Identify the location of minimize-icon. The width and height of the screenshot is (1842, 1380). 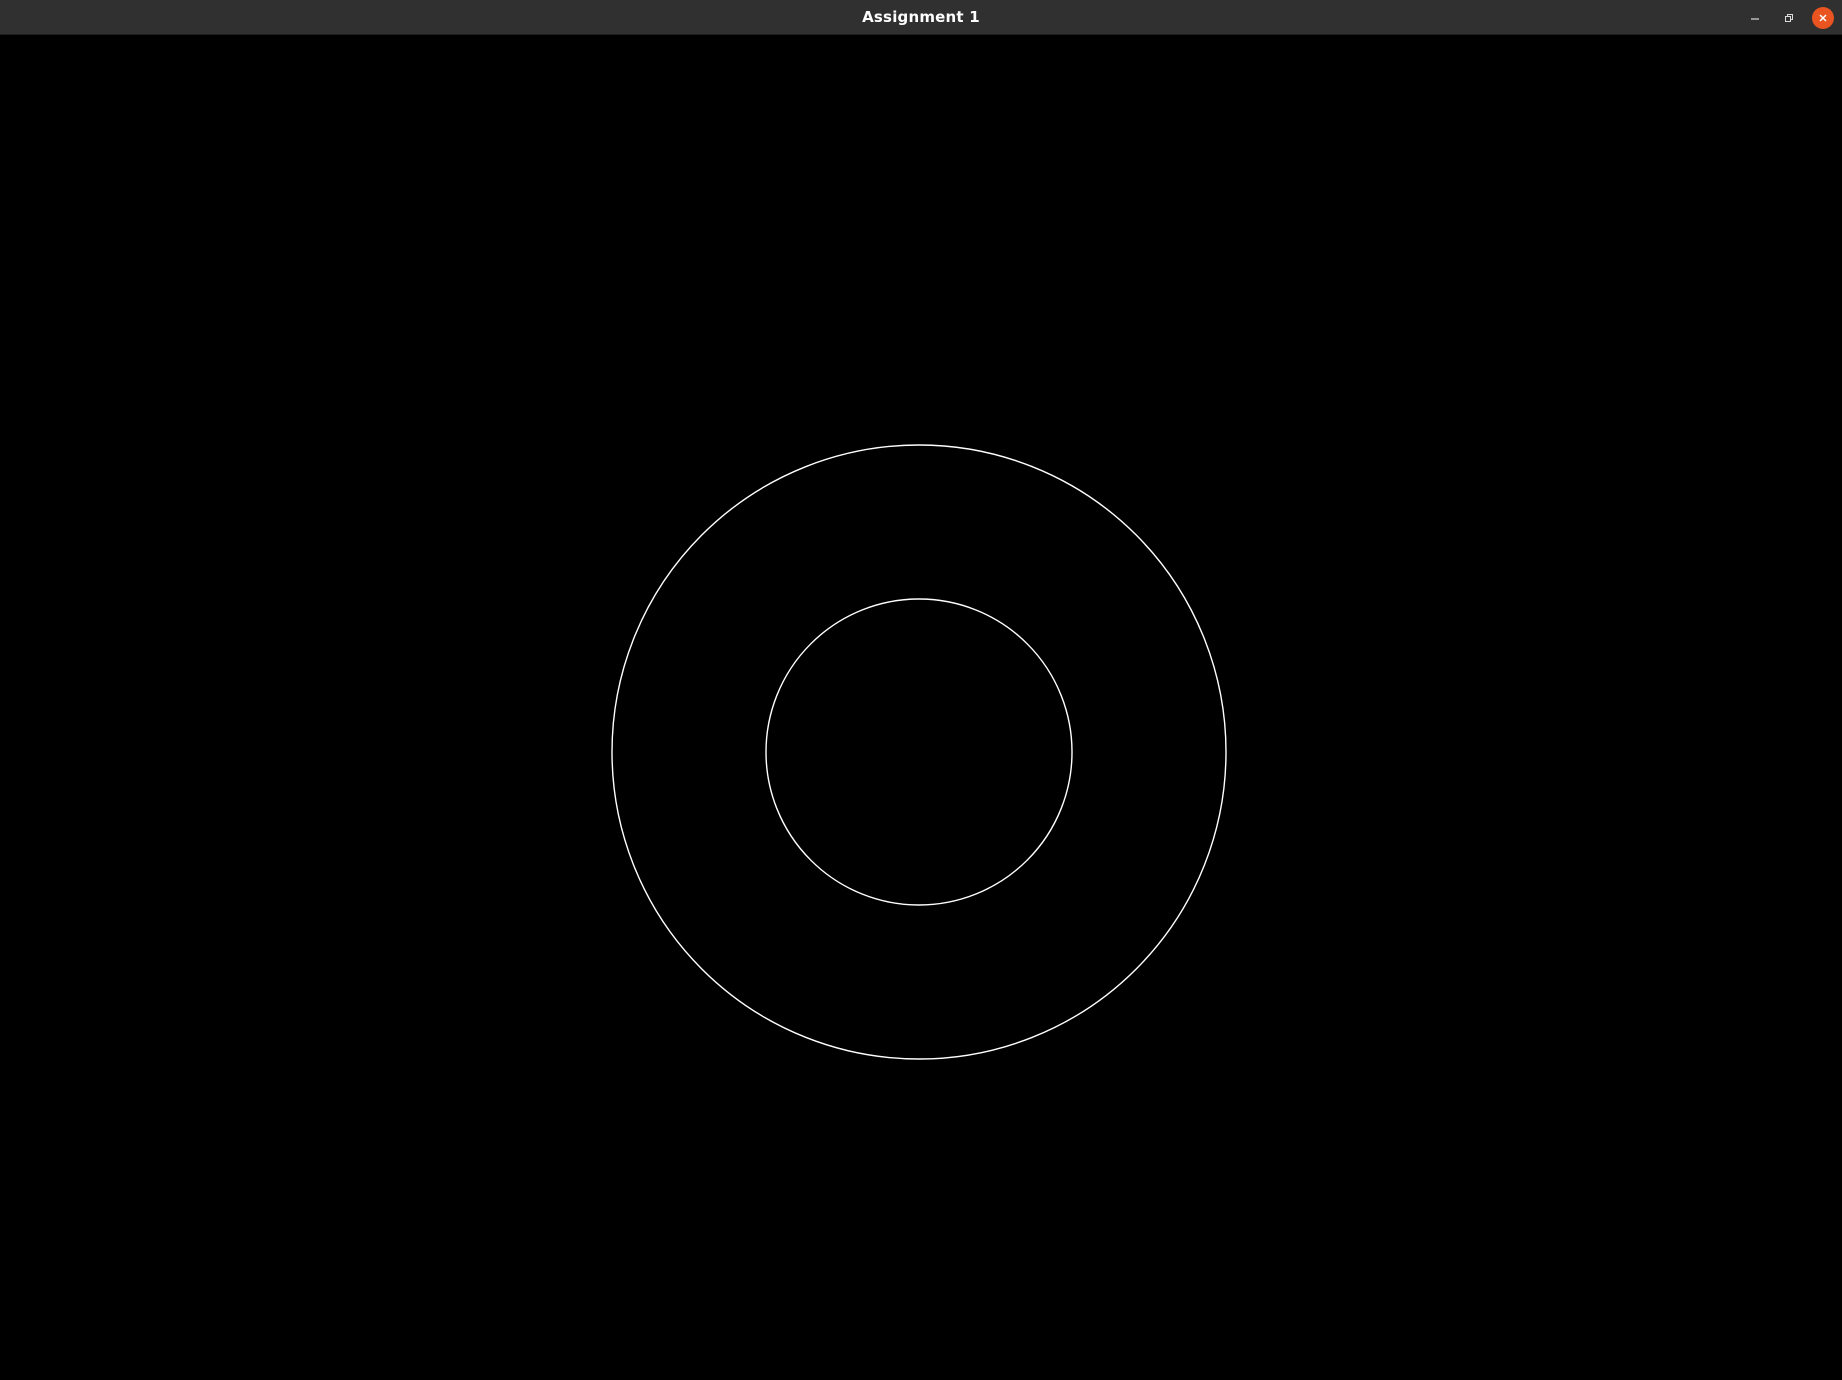
(1755, 18).